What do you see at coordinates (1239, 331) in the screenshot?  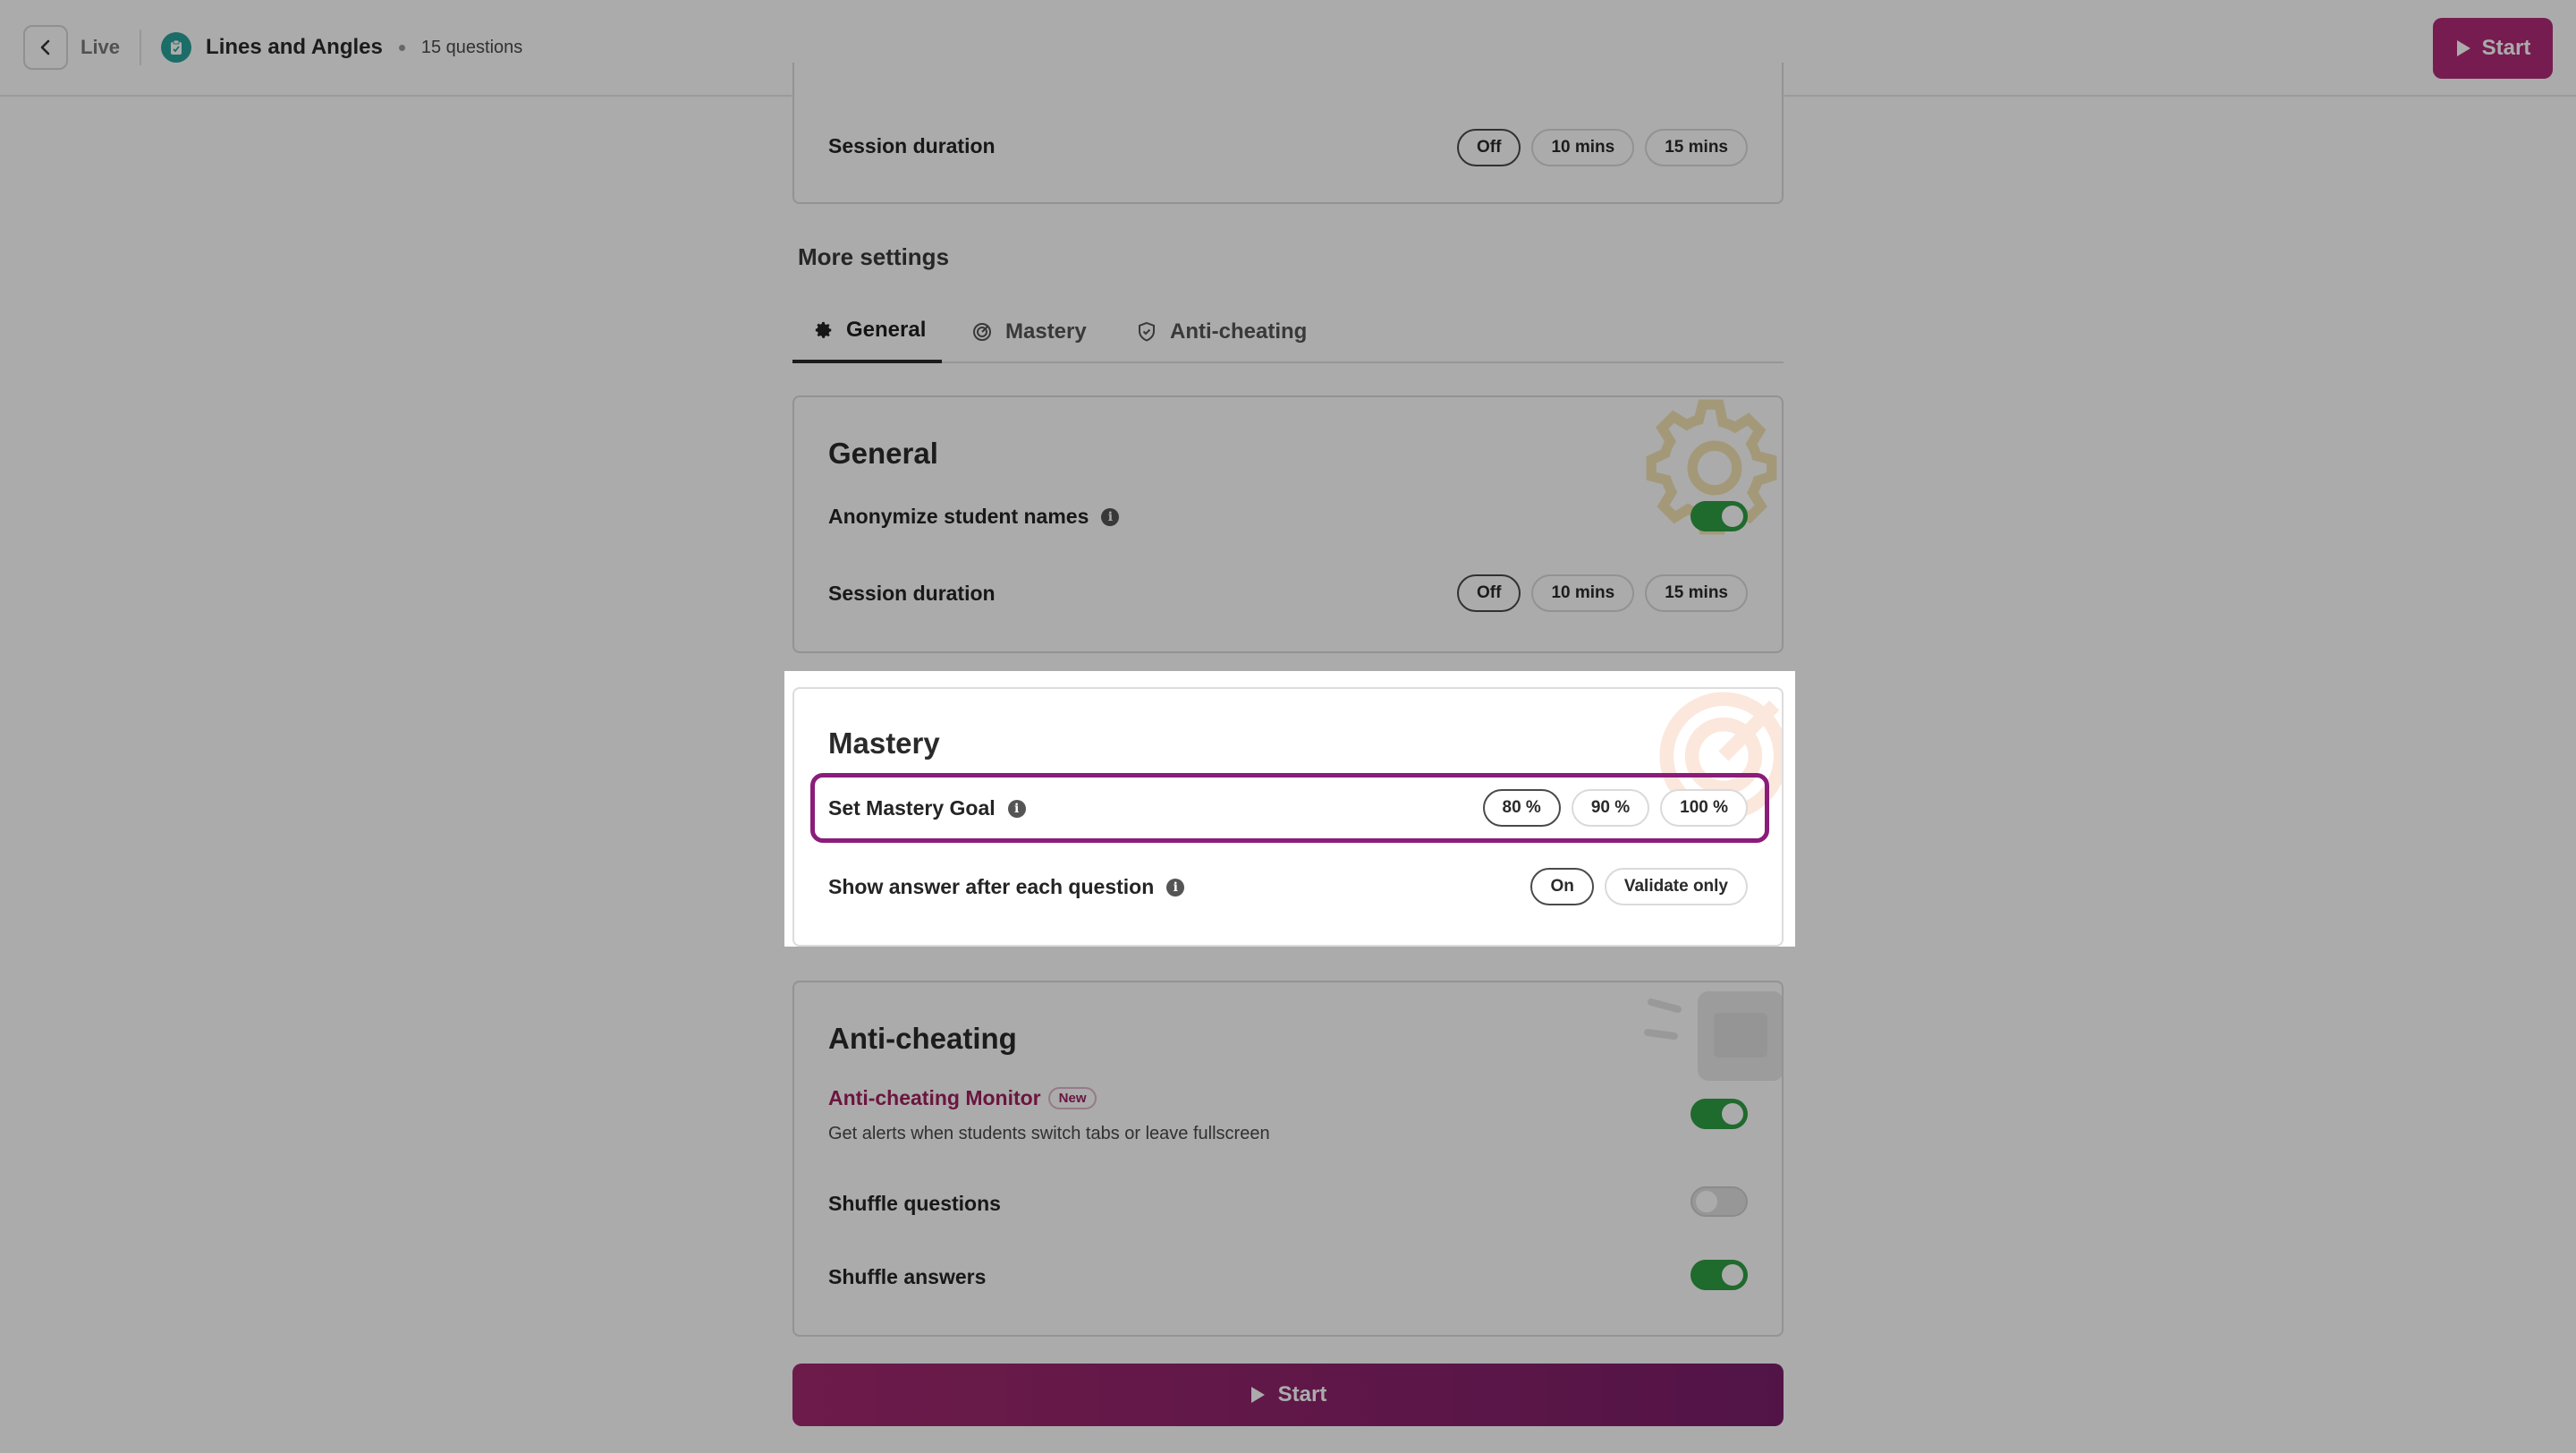 I see `tab-anti-cheating-label: Anti-cheating` at bounding box center [1239, 331].